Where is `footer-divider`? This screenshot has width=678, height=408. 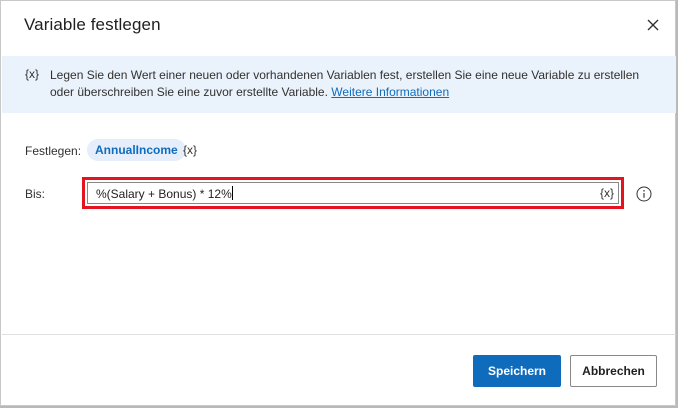 footer-divider is located at coordinates (339, 334).